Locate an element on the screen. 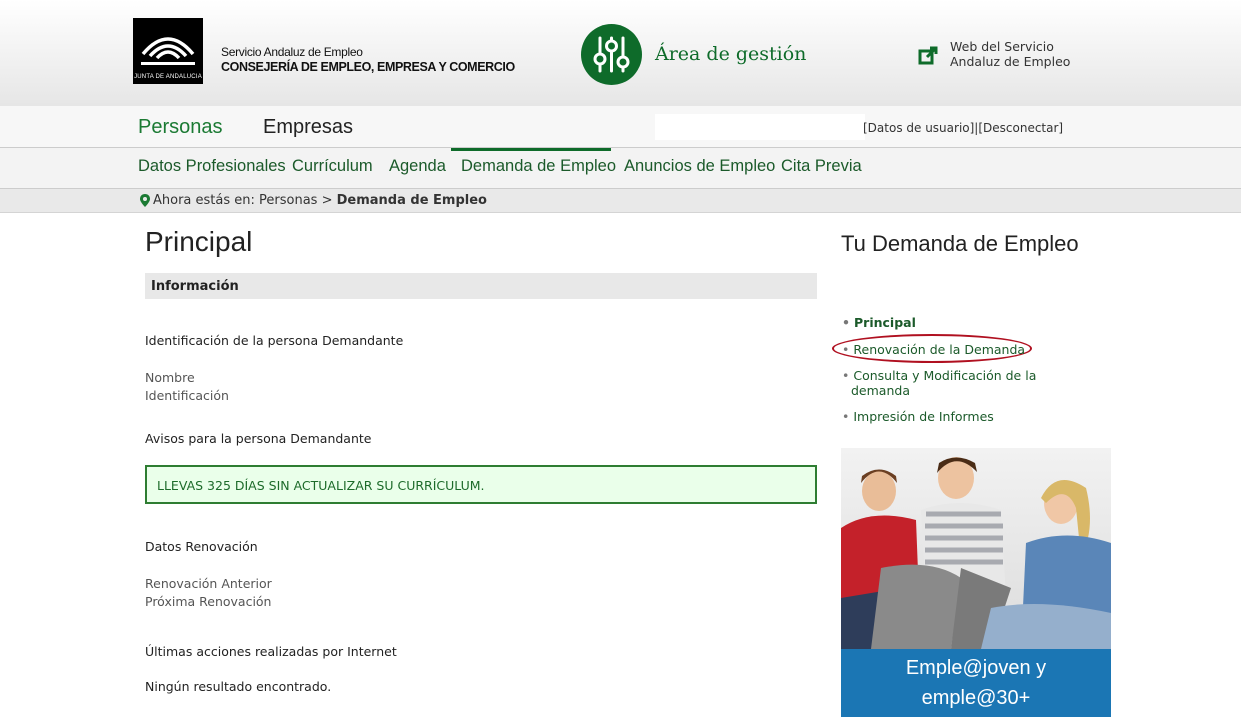 Image resolution: width=1241 pixels, height=717 pixels. sidebar-title: Tu Demanda de Empleo is located at coordinates (960, 243).